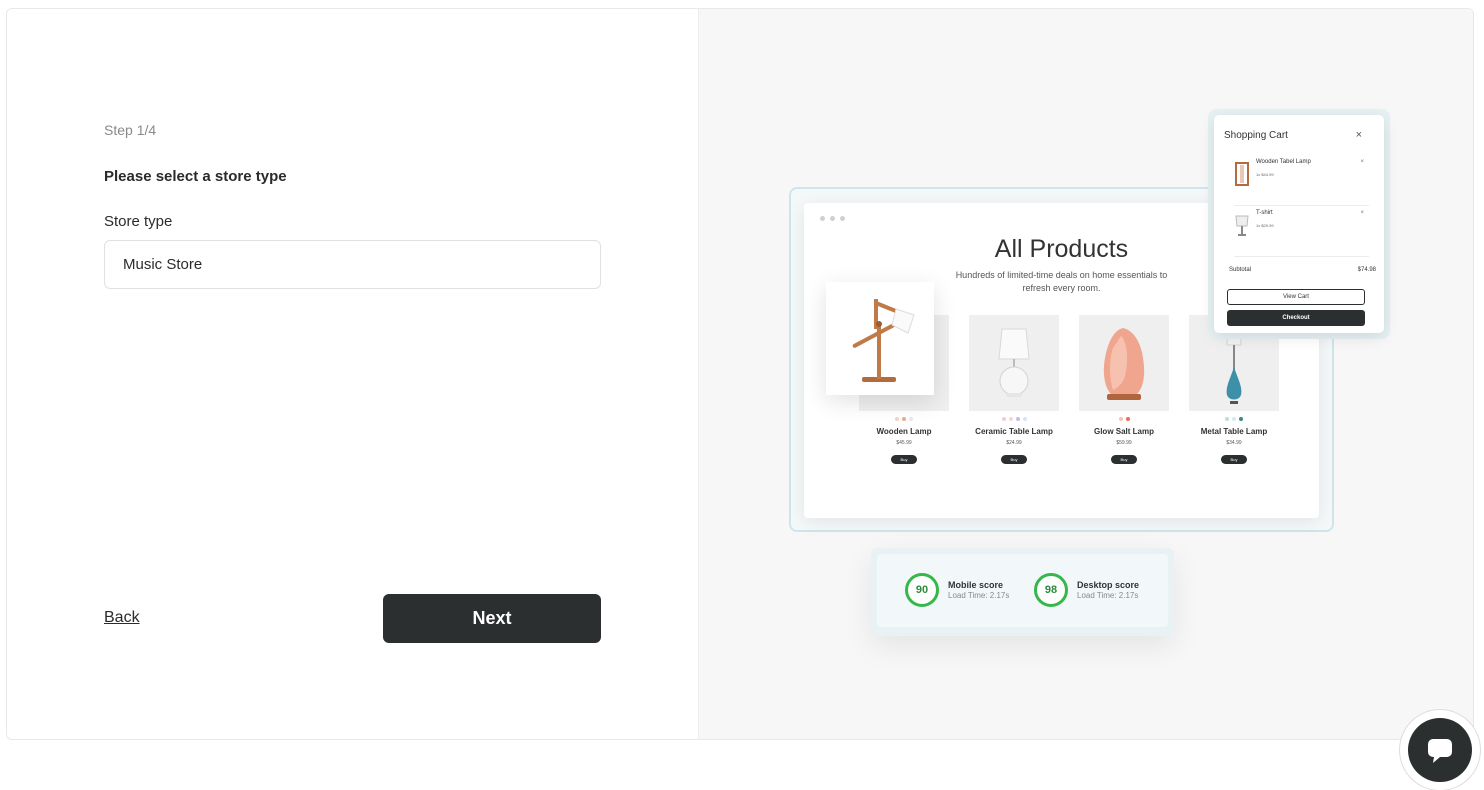  What do you see at coordinates (1256, 135) in the screenshot?
I see `cart-title: Shopping Cart` at bounding box center [1256, 135].